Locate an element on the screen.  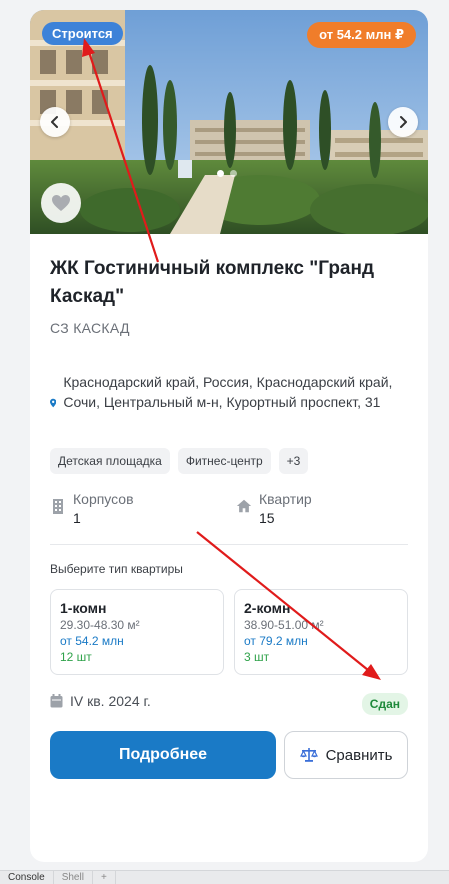
favorite-button is located at coordinates (61, 203).